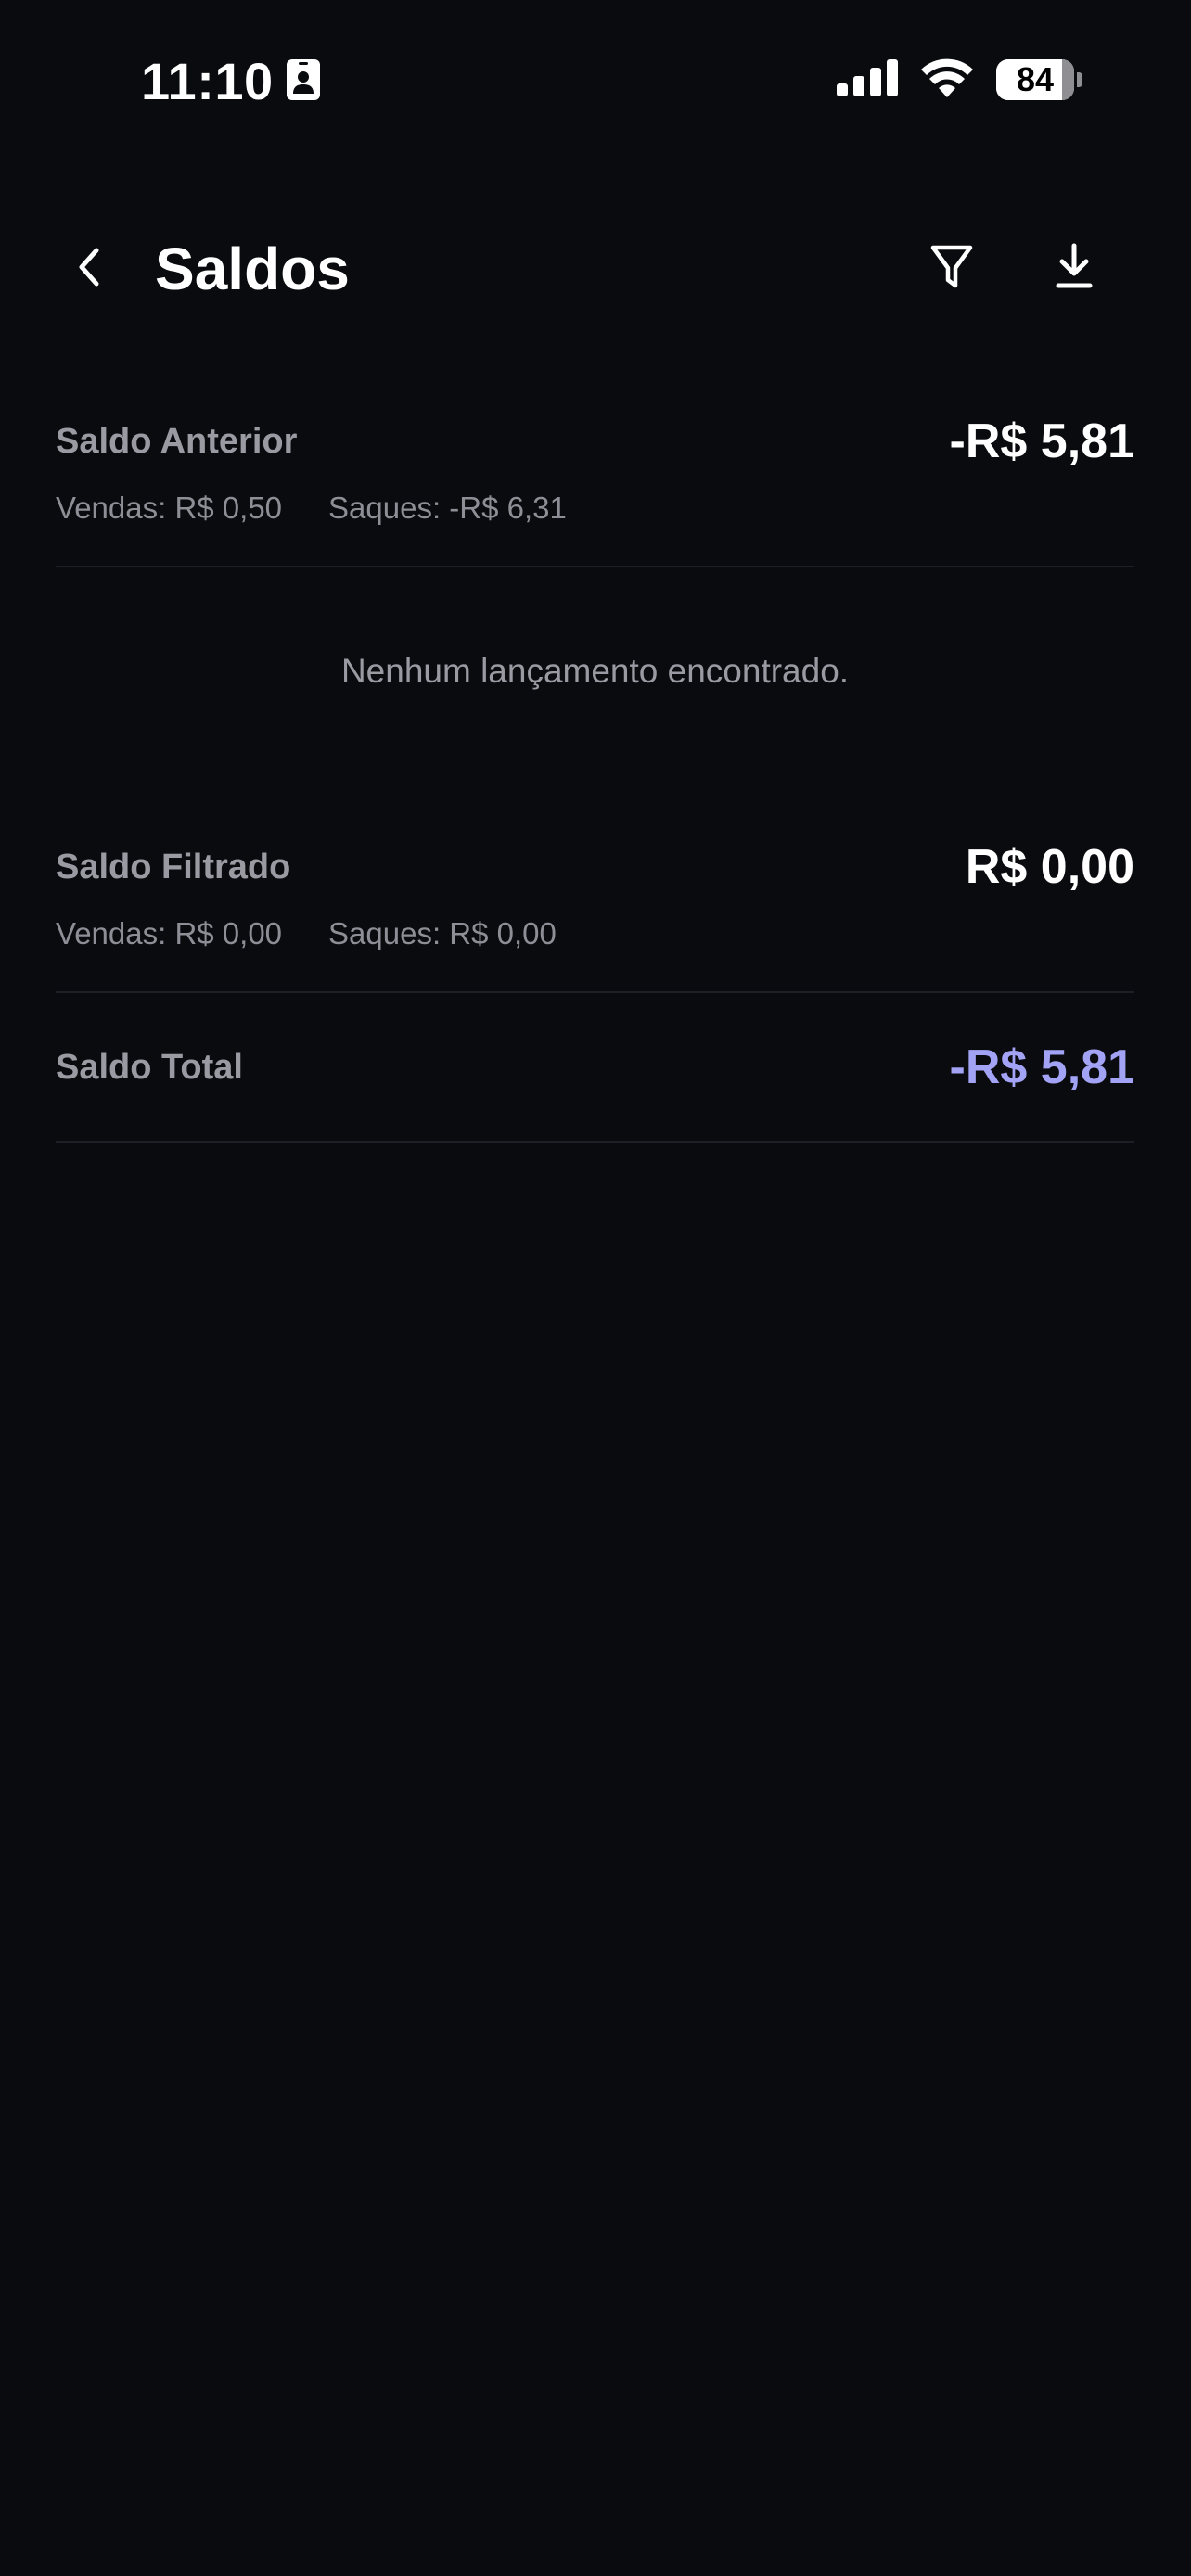 The height and width of the screenshot is (2576, 1191). What do you see at coordinates (1041, 1067) in the screenshot?
I see `saldo-total-value: -R$ 5,81` at bounding box center [1041, 1067].